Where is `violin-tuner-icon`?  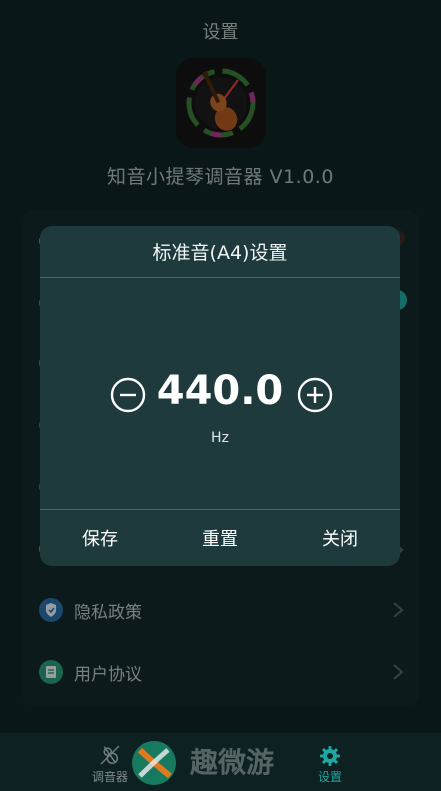
violin-tuner-icon is located at coordinates (110, 755).